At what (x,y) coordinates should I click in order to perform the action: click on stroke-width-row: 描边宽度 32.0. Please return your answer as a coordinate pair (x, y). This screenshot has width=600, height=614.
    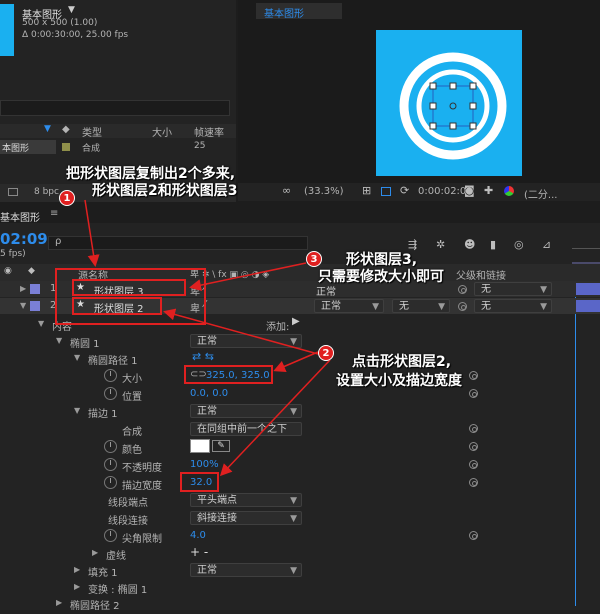
    Looking at the image, I should click on (300, 483).